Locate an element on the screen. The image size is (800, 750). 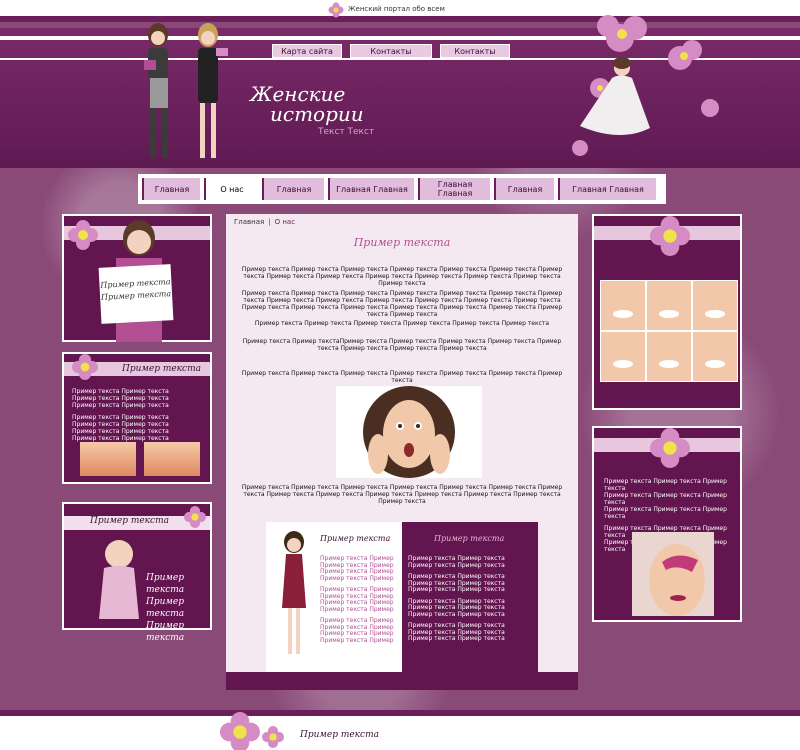
left-profile-box: Пример текста Пример текста is located at coordinates (137, 278).